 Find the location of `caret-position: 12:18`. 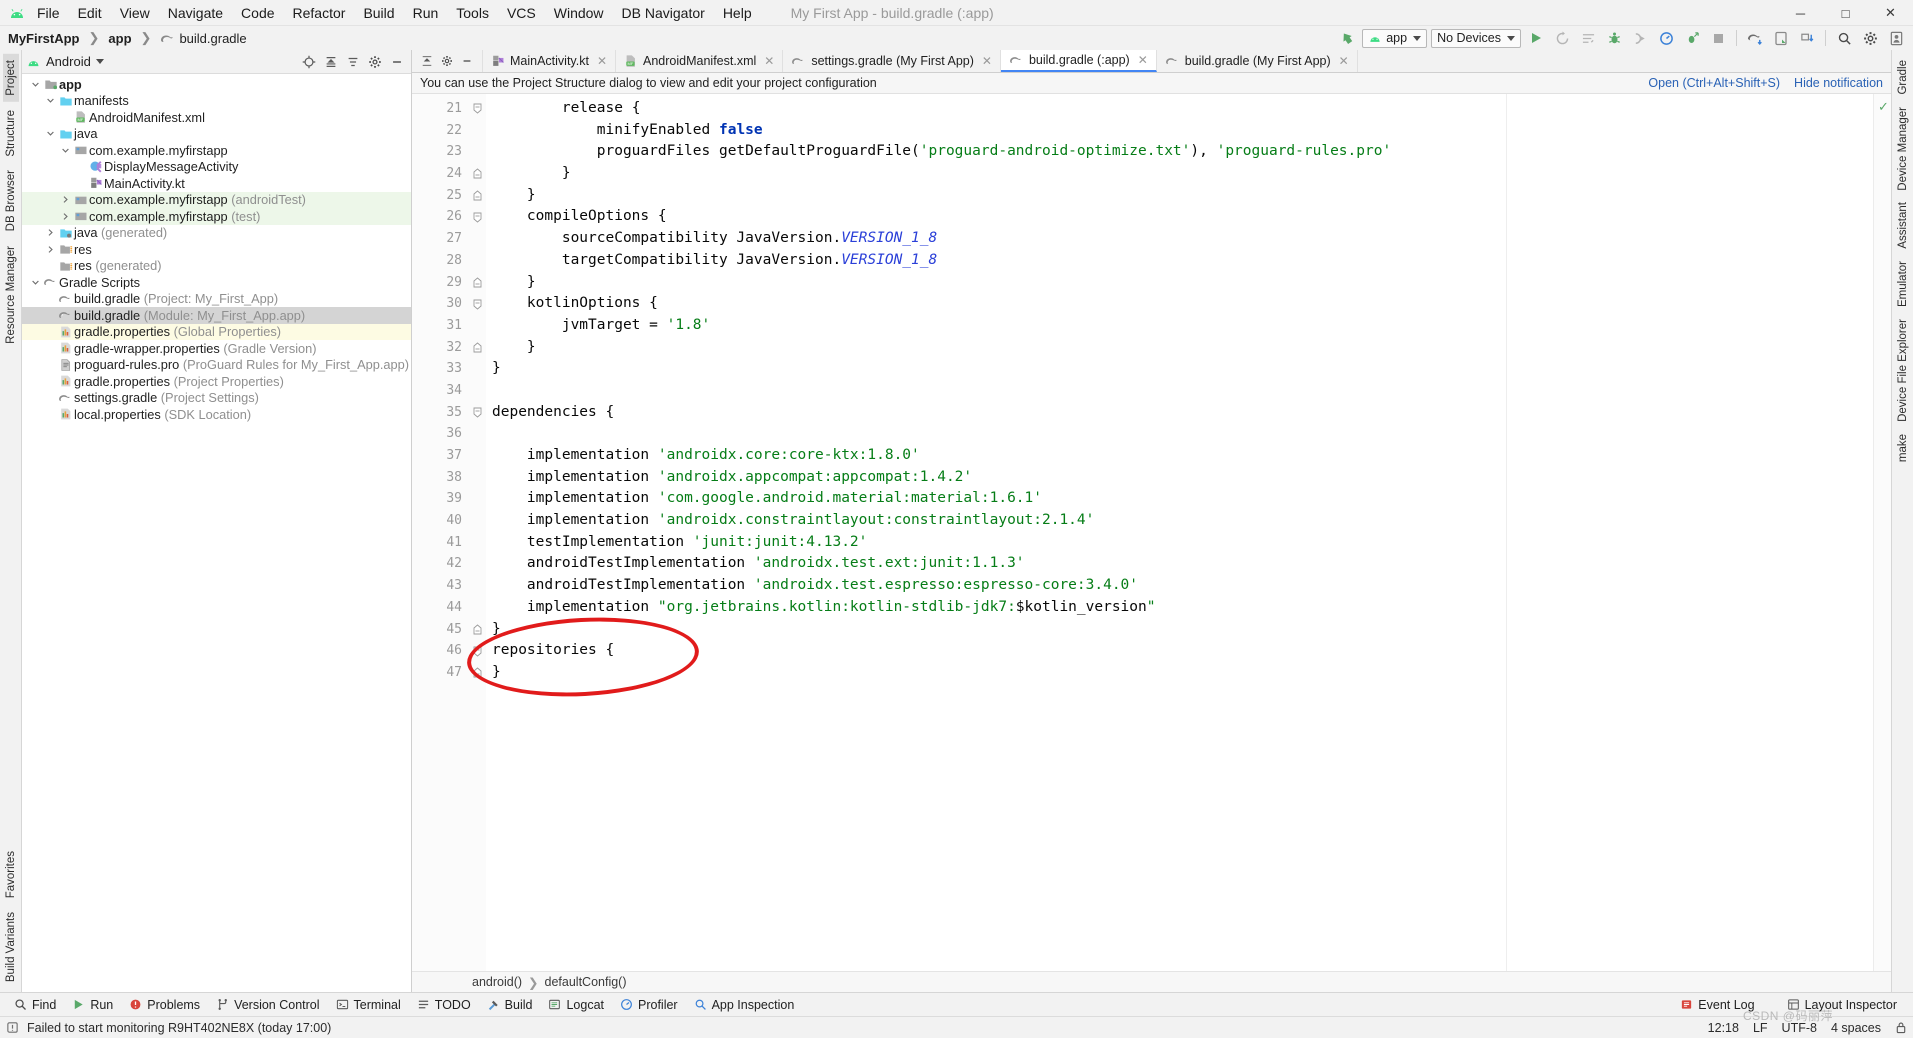

caret-position: 12:18 is located at coordinates (1723, 1028).